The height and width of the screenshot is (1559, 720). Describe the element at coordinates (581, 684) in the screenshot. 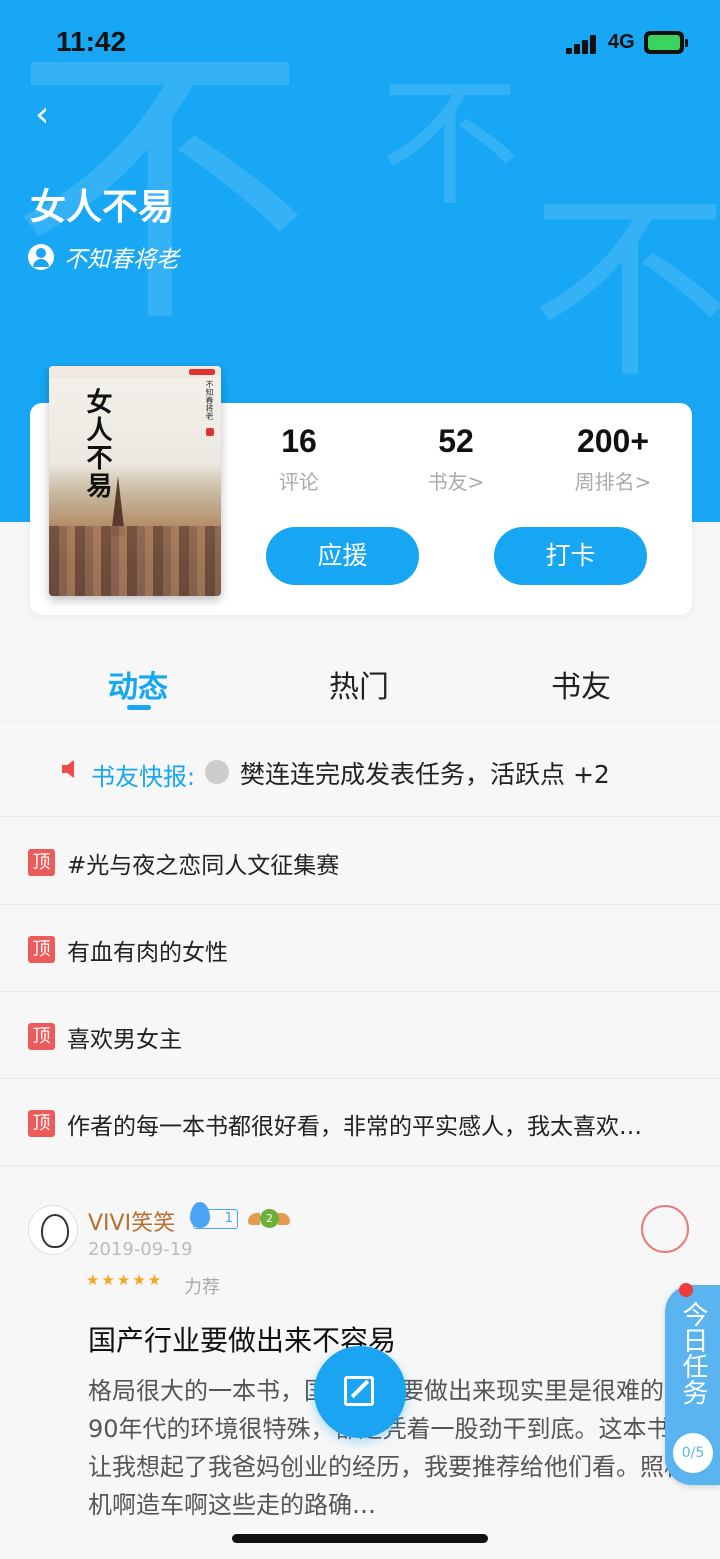

I see `tab-readers: 书友` at that location.